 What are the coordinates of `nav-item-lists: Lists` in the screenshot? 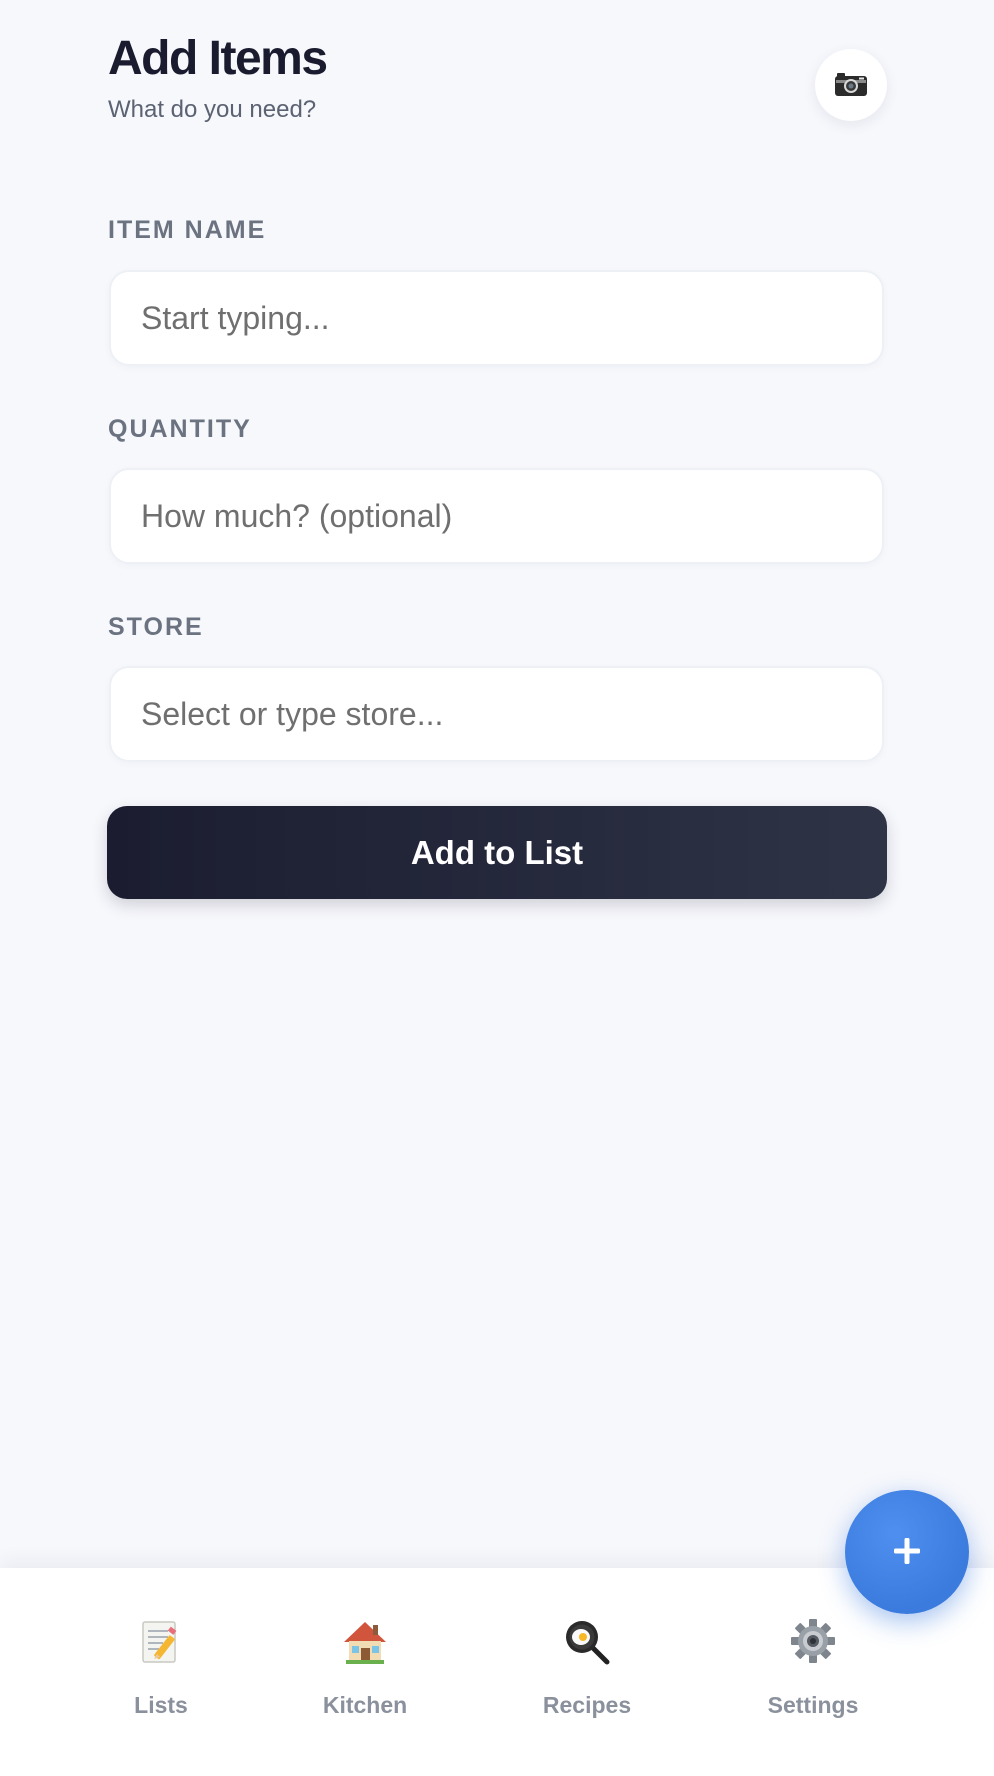 It's located at (161, 1668).